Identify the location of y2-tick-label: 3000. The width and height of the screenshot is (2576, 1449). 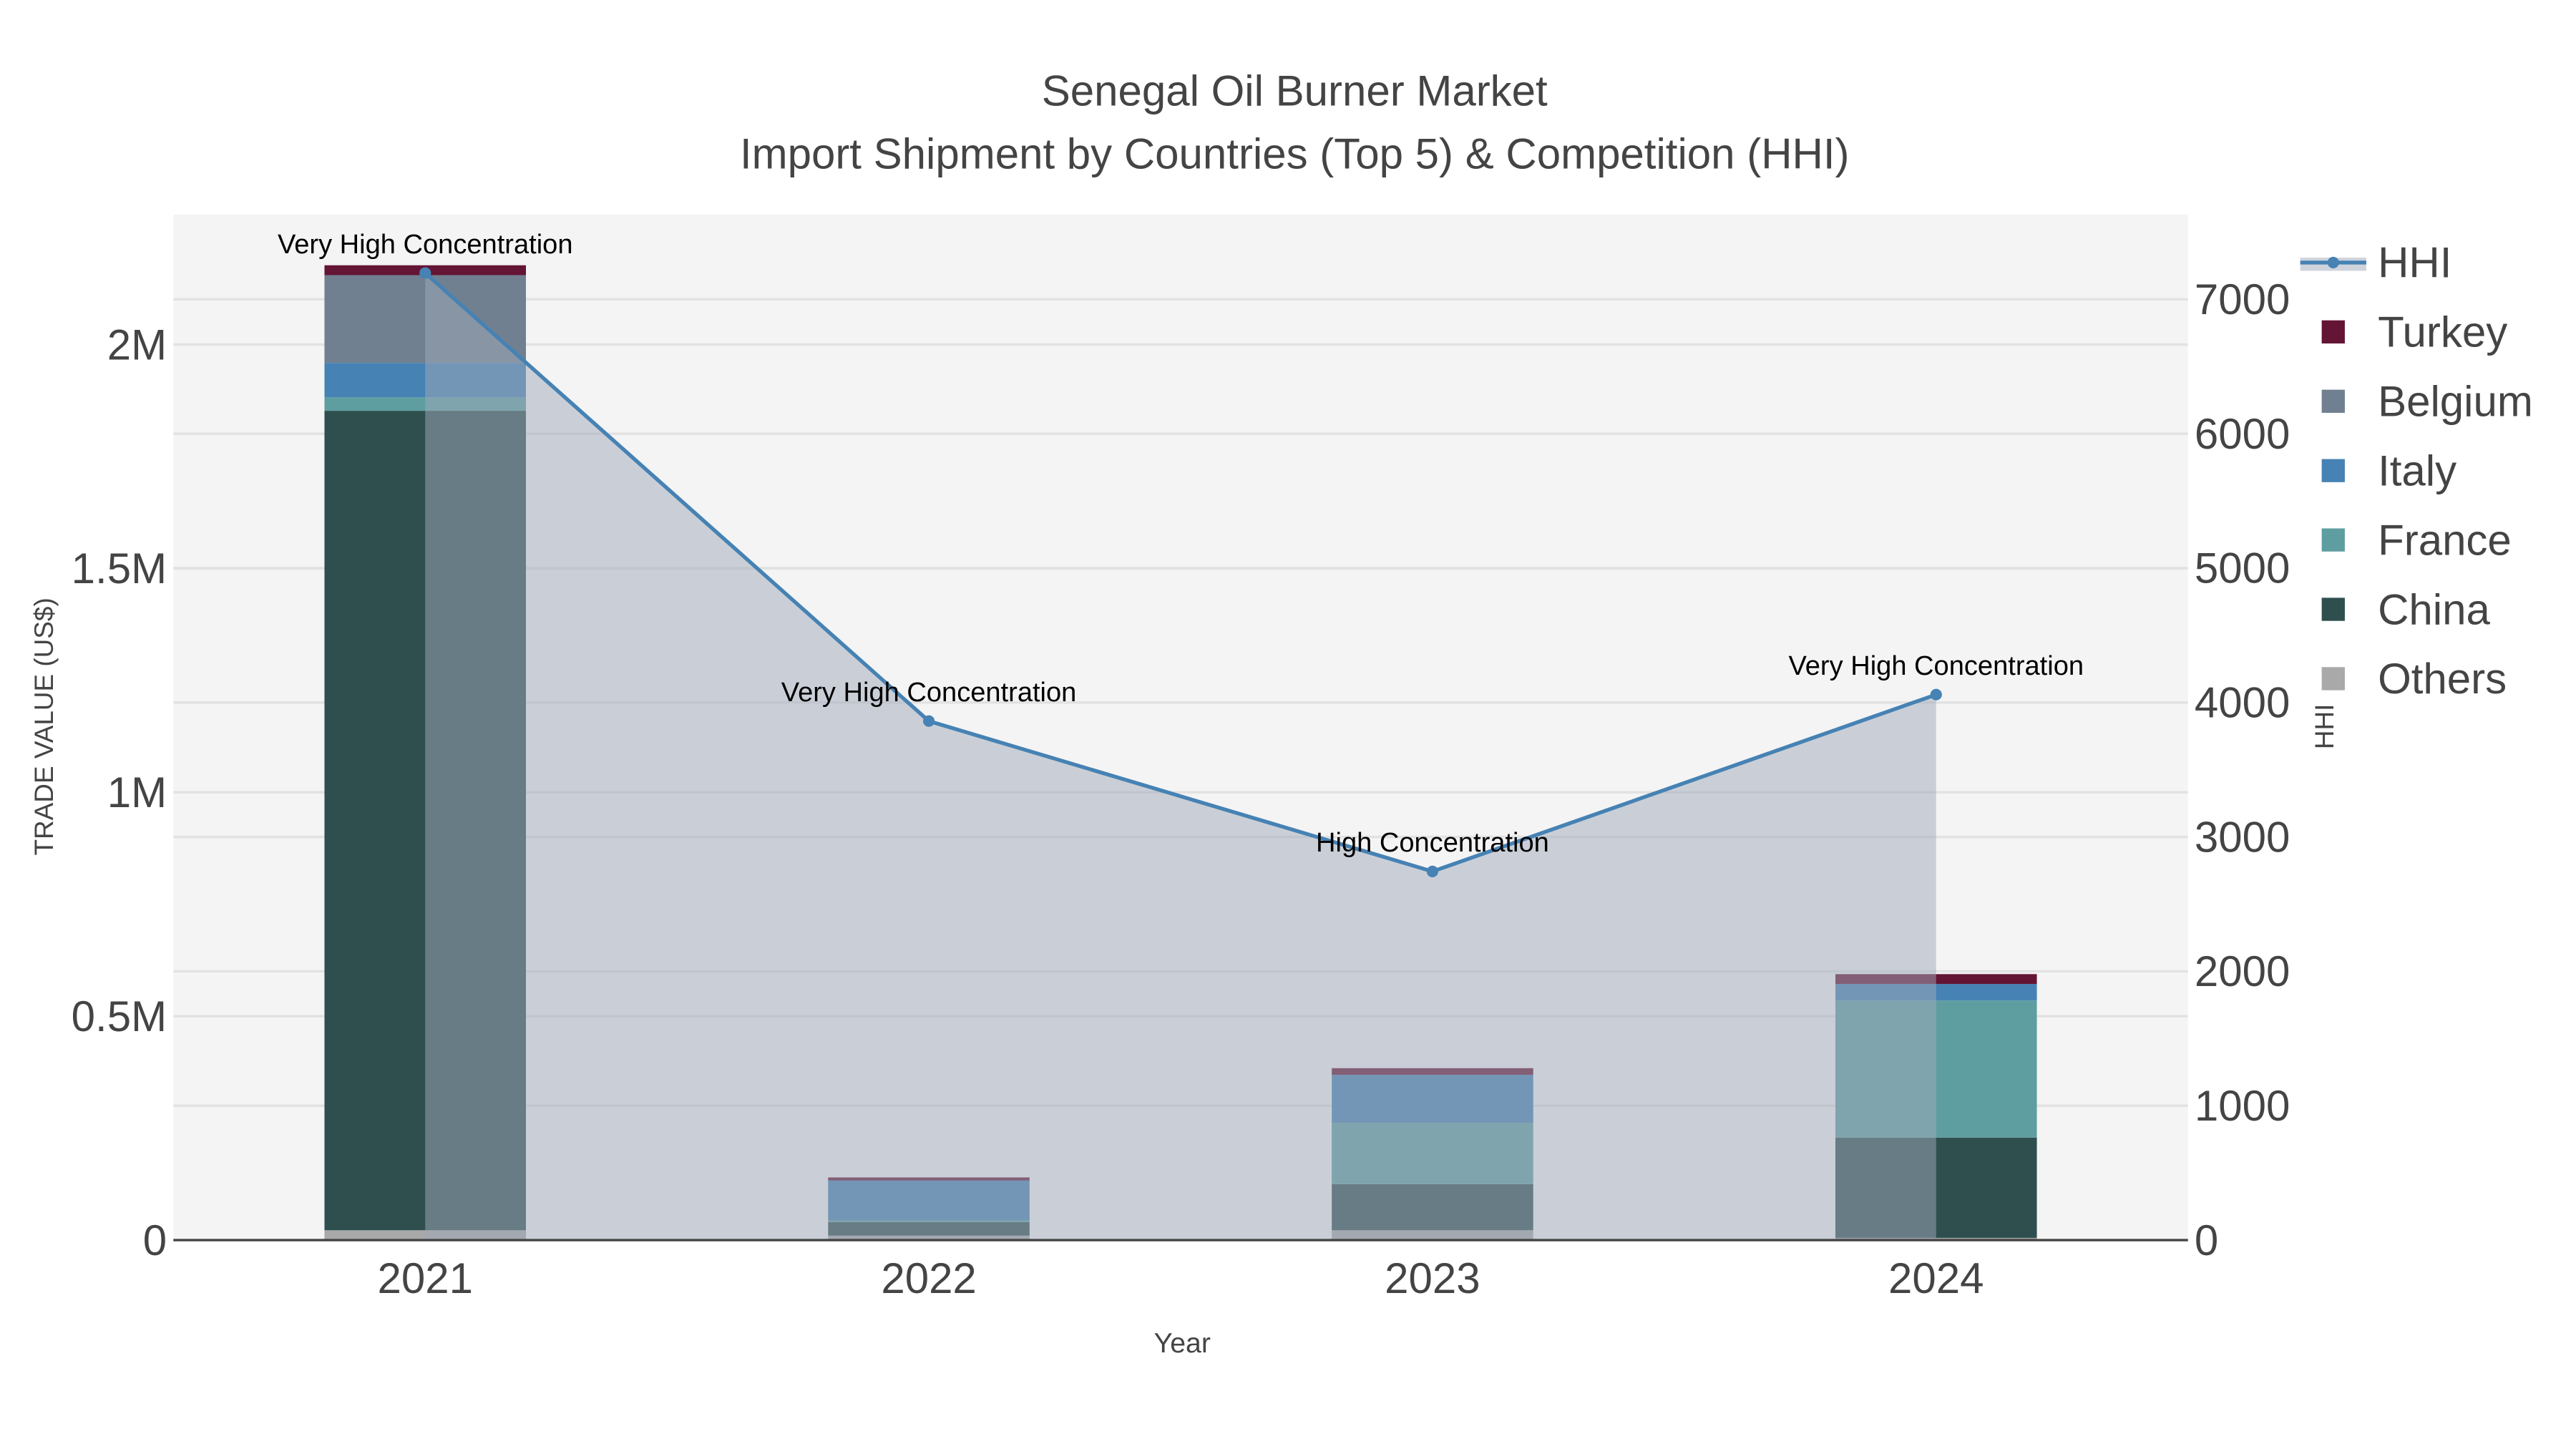
(2242, 837).